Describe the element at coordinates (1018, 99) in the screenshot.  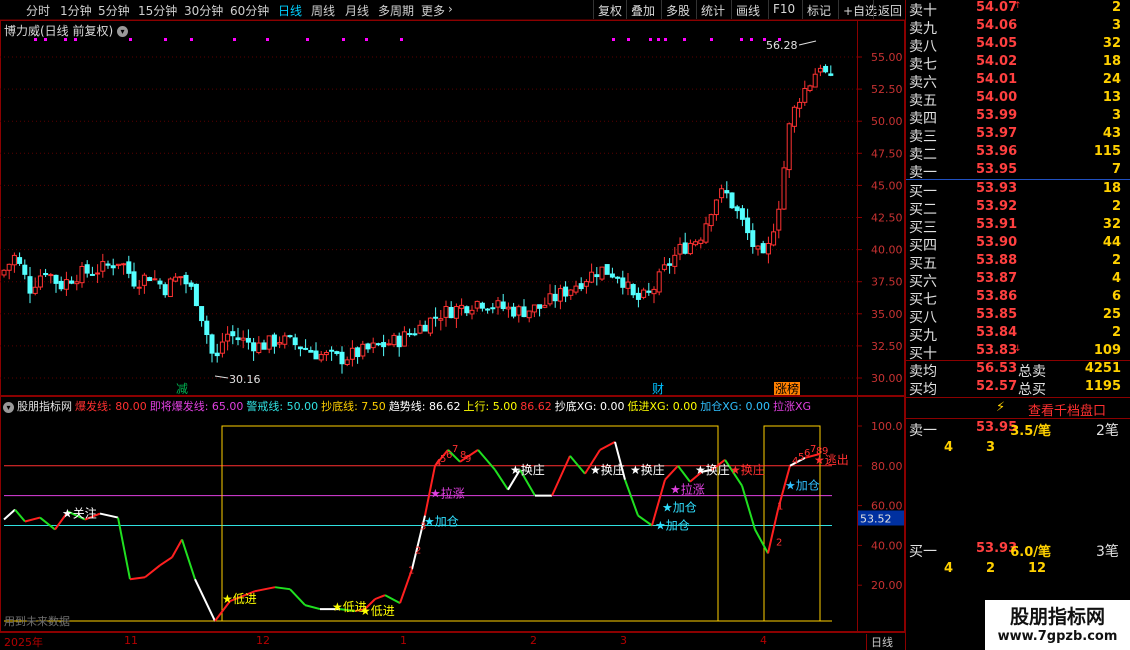
I see `ask-row: 卖五 54.00 13` at that location.